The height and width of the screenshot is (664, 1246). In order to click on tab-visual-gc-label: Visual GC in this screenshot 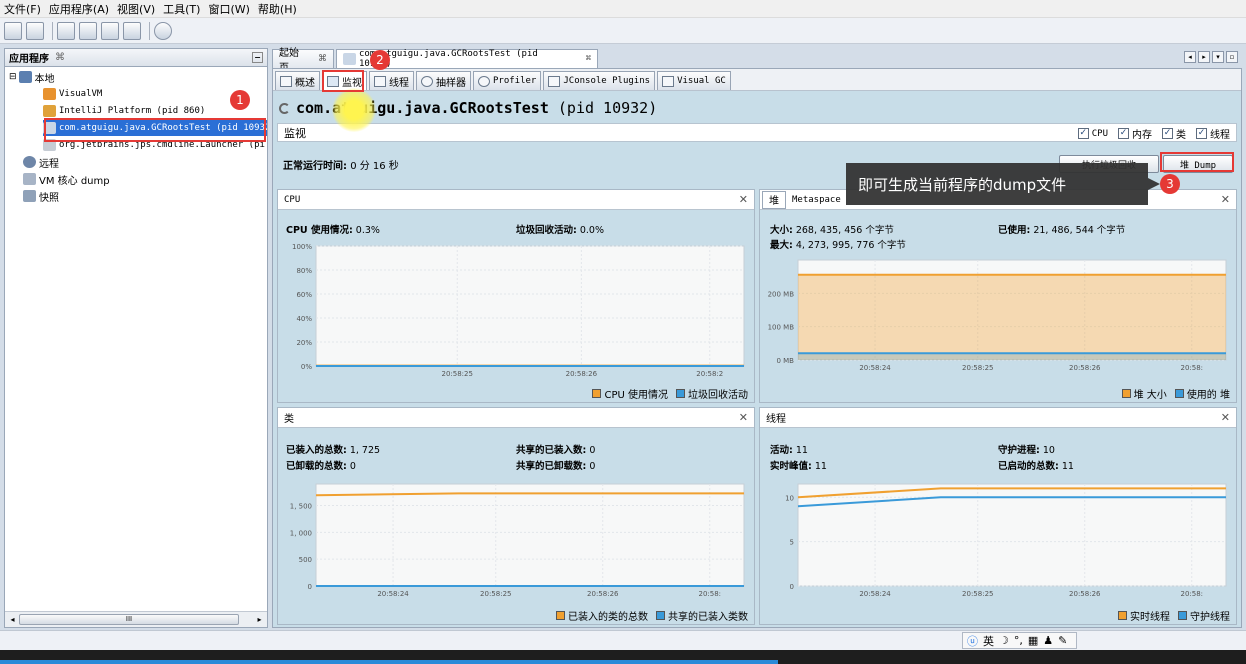, I will do `click(701, 81)`.